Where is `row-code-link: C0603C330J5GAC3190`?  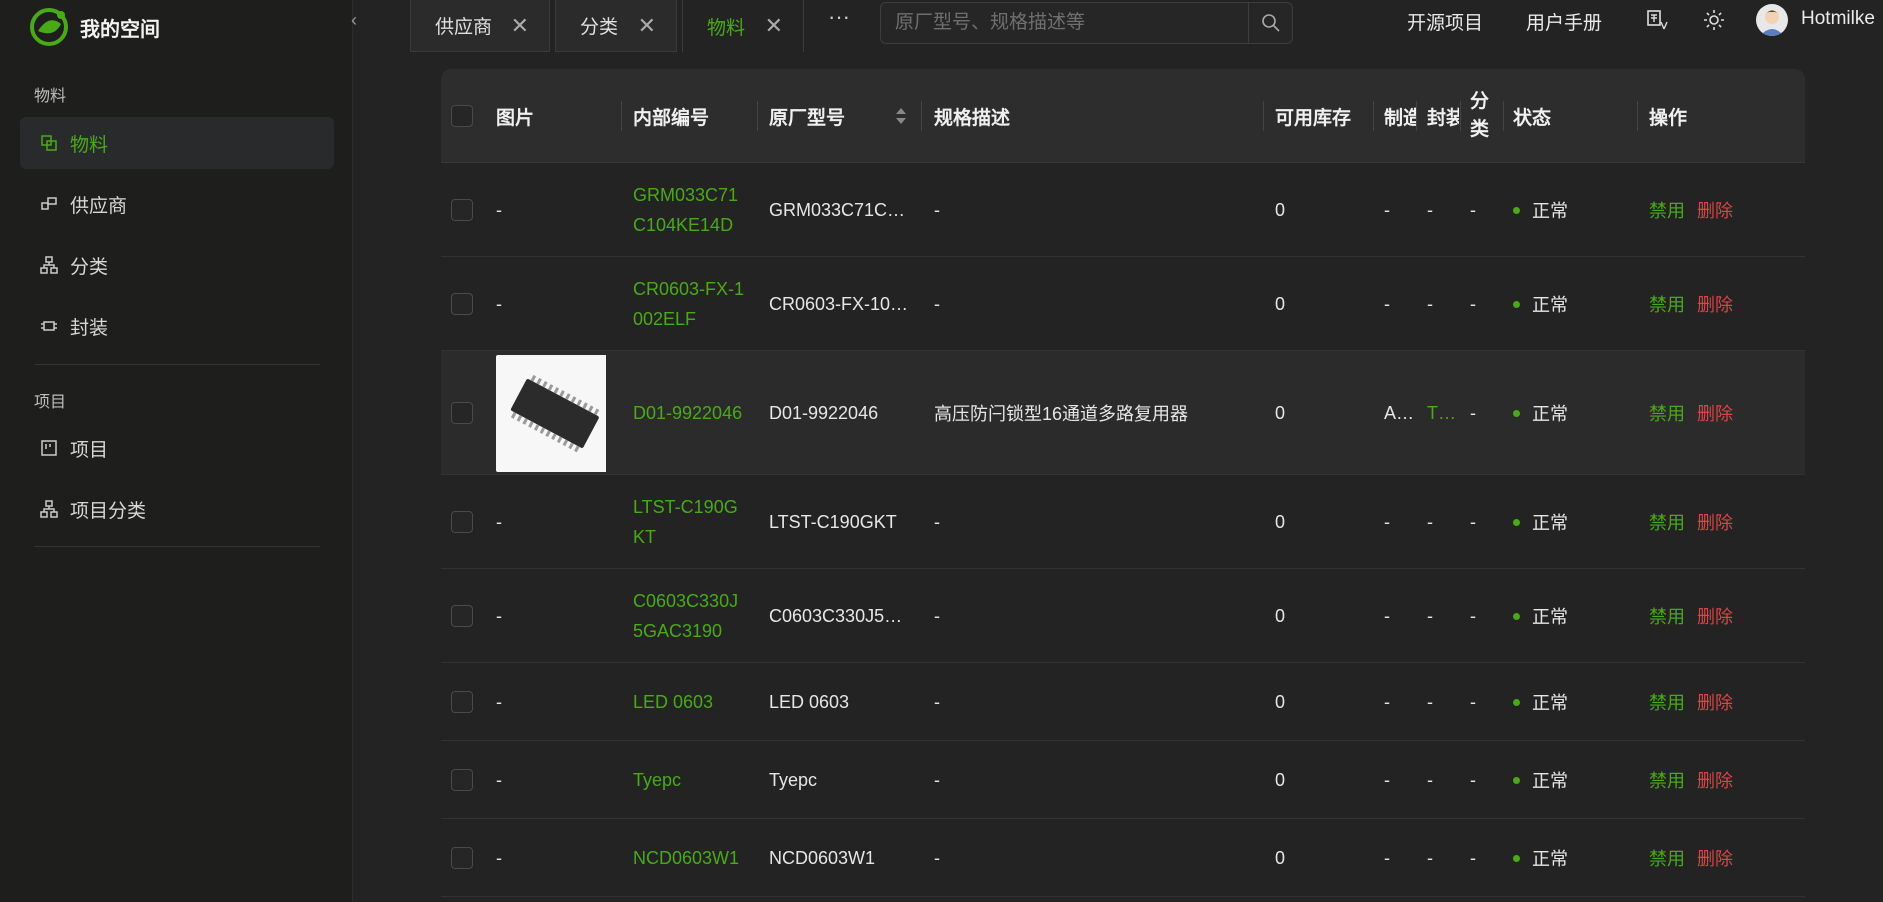 row-code-link: C0603C330J5GAC3190 is located at coordinates (689, 616).